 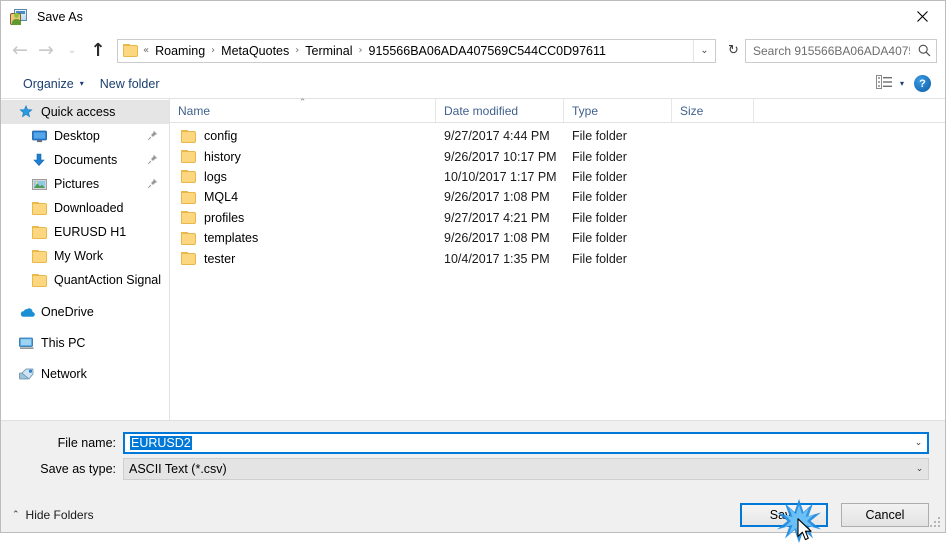 I want to click on title-bar: Save As, so click(x=473, y=16).